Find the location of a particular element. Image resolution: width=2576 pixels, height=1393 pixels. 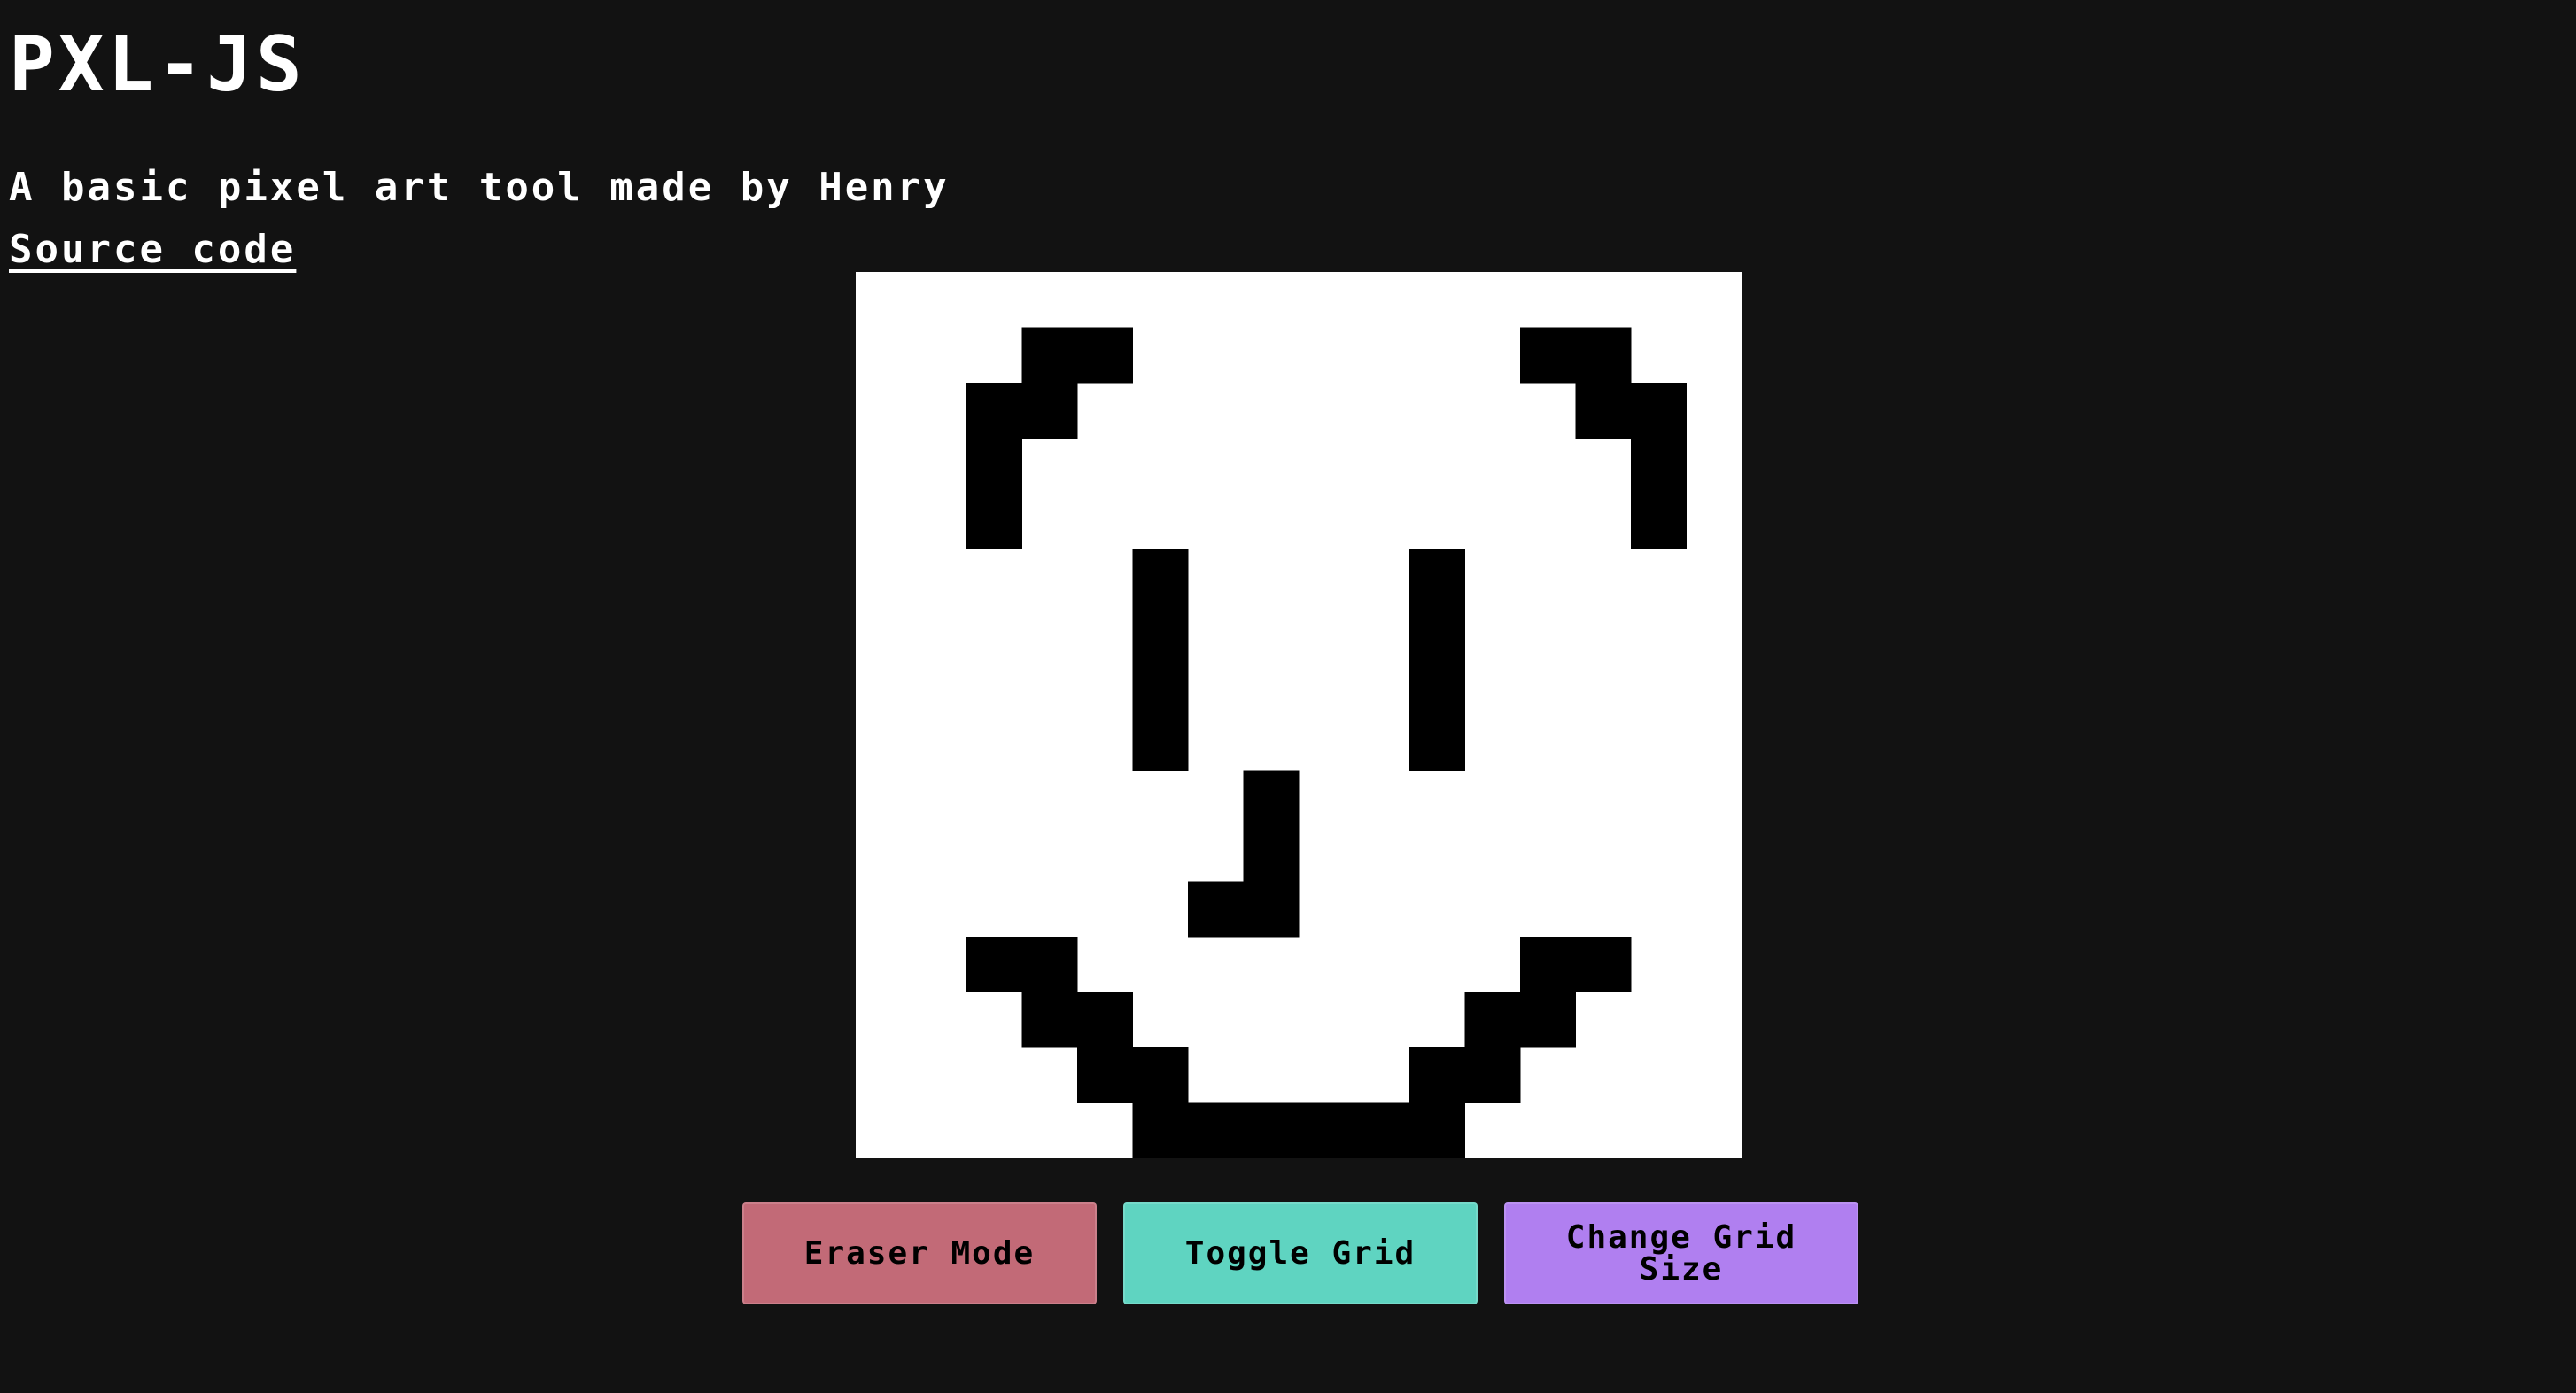

toggle-grid-button: Toggle Grid is located at coordinates (1300, 1253).